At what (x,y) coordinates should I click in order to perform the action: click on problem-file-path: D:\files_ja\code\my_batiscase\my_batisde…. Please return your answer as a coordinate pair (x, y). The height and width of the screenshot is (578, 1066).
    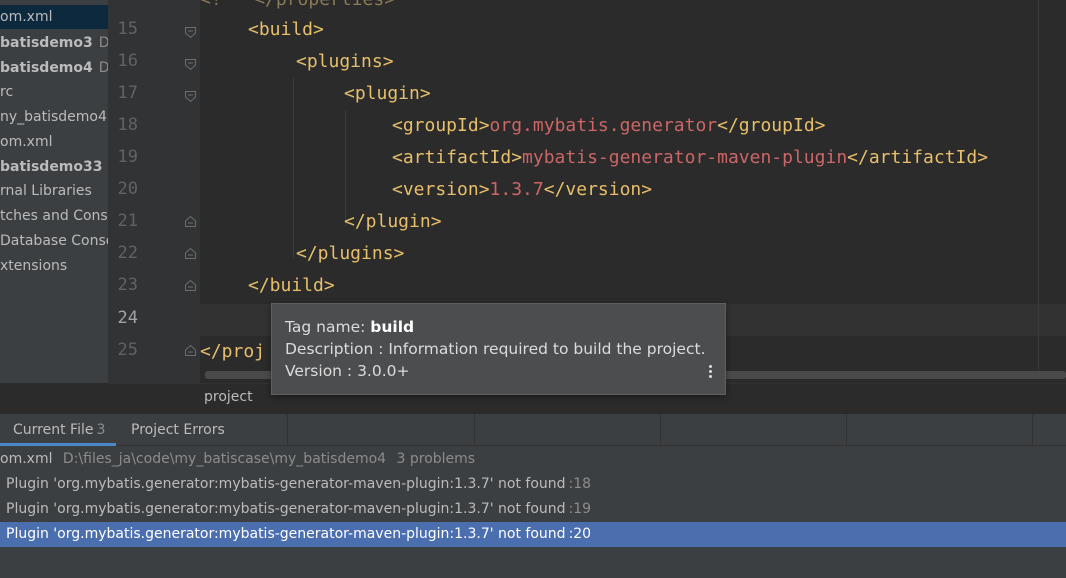
    Looking at the image, I should click on (224, 459).